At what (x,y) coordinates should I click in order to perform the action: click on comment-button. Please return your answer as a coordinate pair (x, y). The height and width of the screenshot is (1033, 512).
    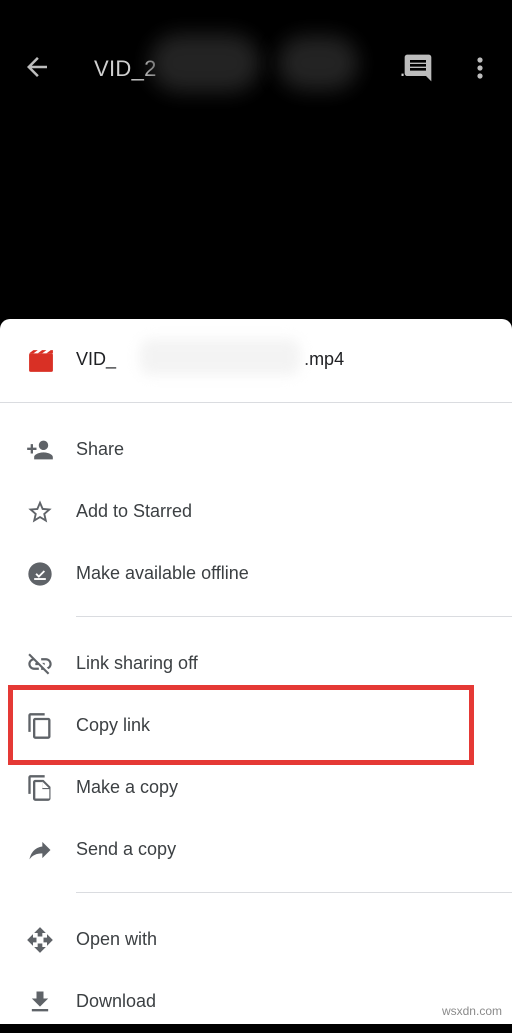
    Looking at the image, I should click on (418, 68).